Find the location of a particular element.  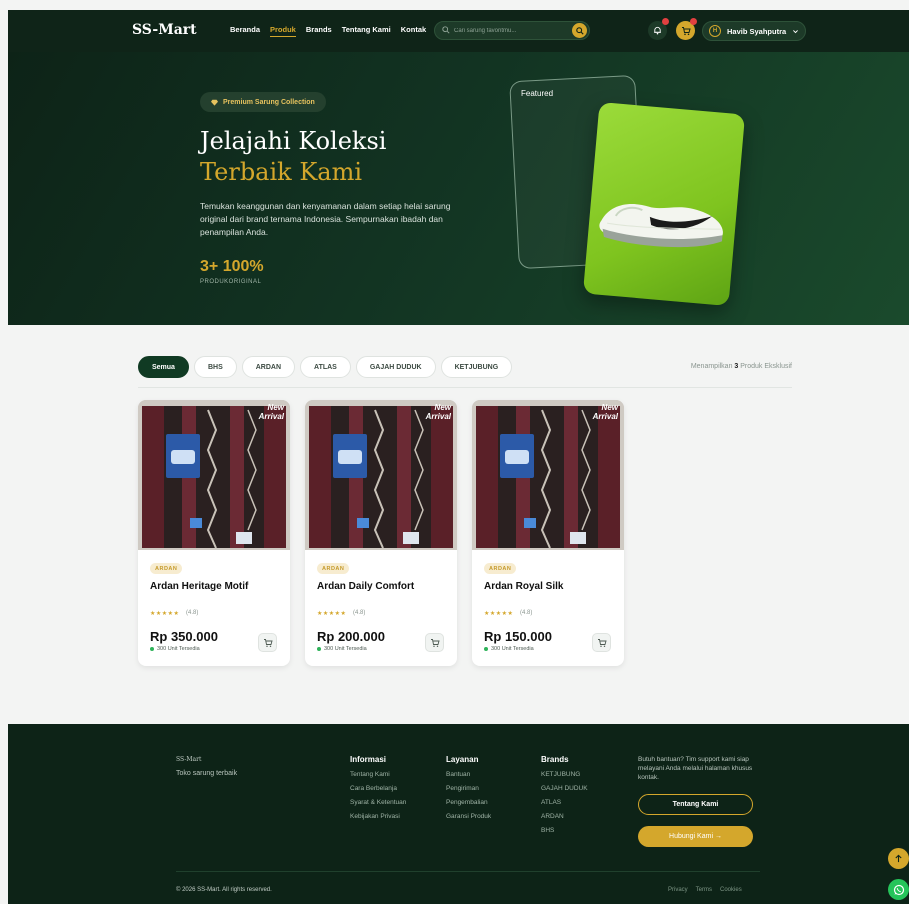

footer-heading: Brands is located at coordinates (555, 759).